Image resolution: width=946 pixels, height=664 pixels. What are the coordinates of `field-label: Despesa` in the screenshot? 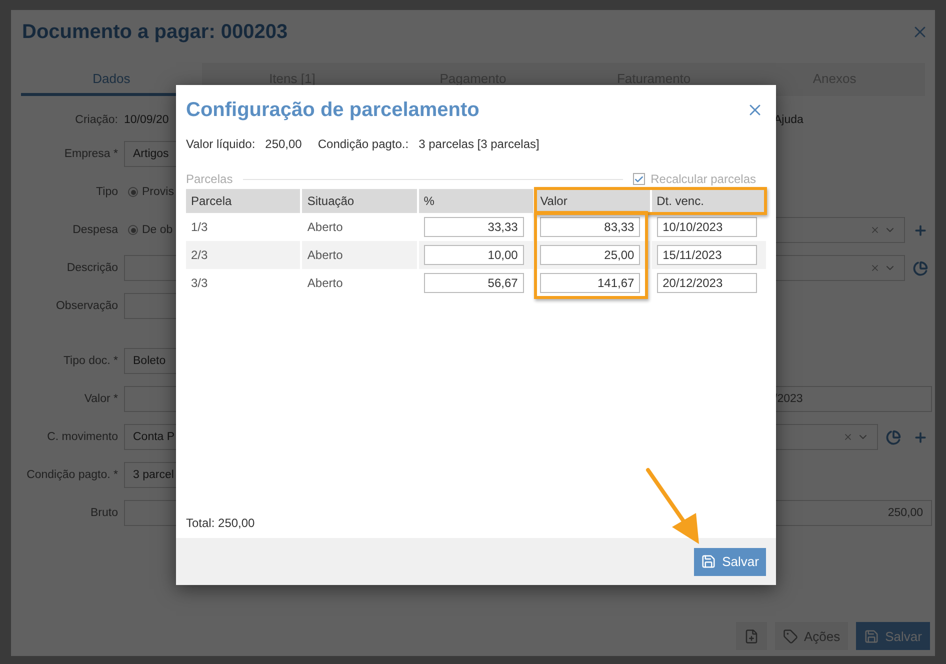 It's located at (95, 230).